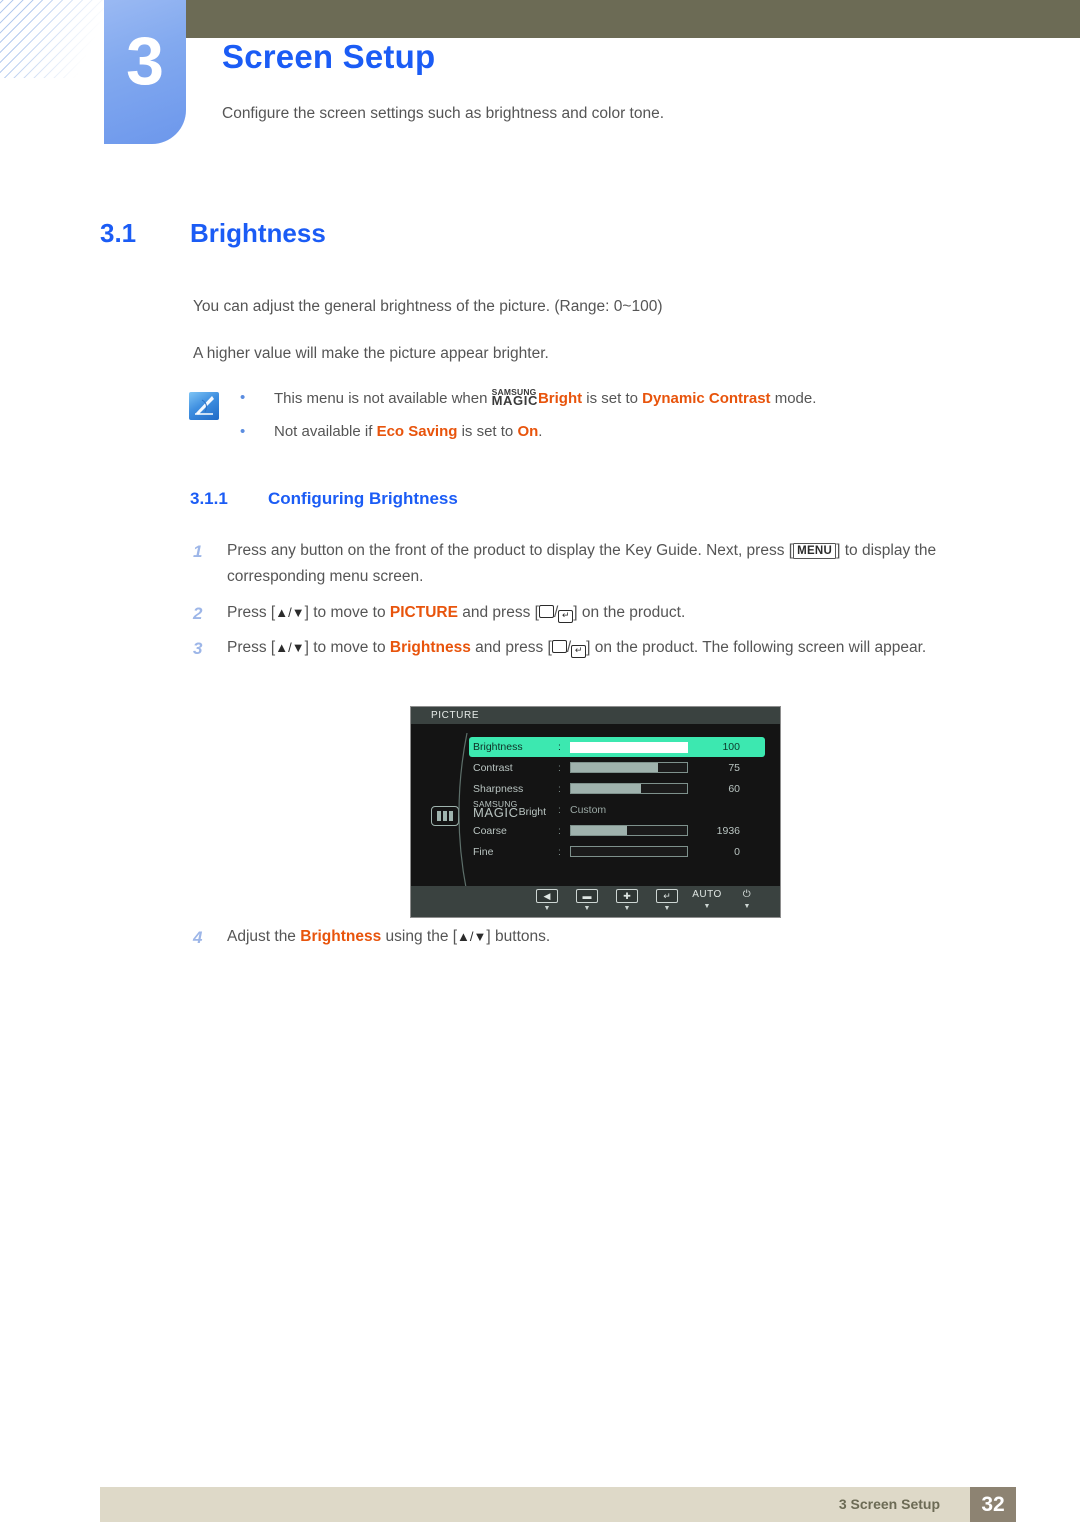 The height and width of the screenshot is (1527, 1080). What do you see at coordinates (198, 613) in the screenshot?
I see `step-2-number: 2` at bounding box center [198, 613].